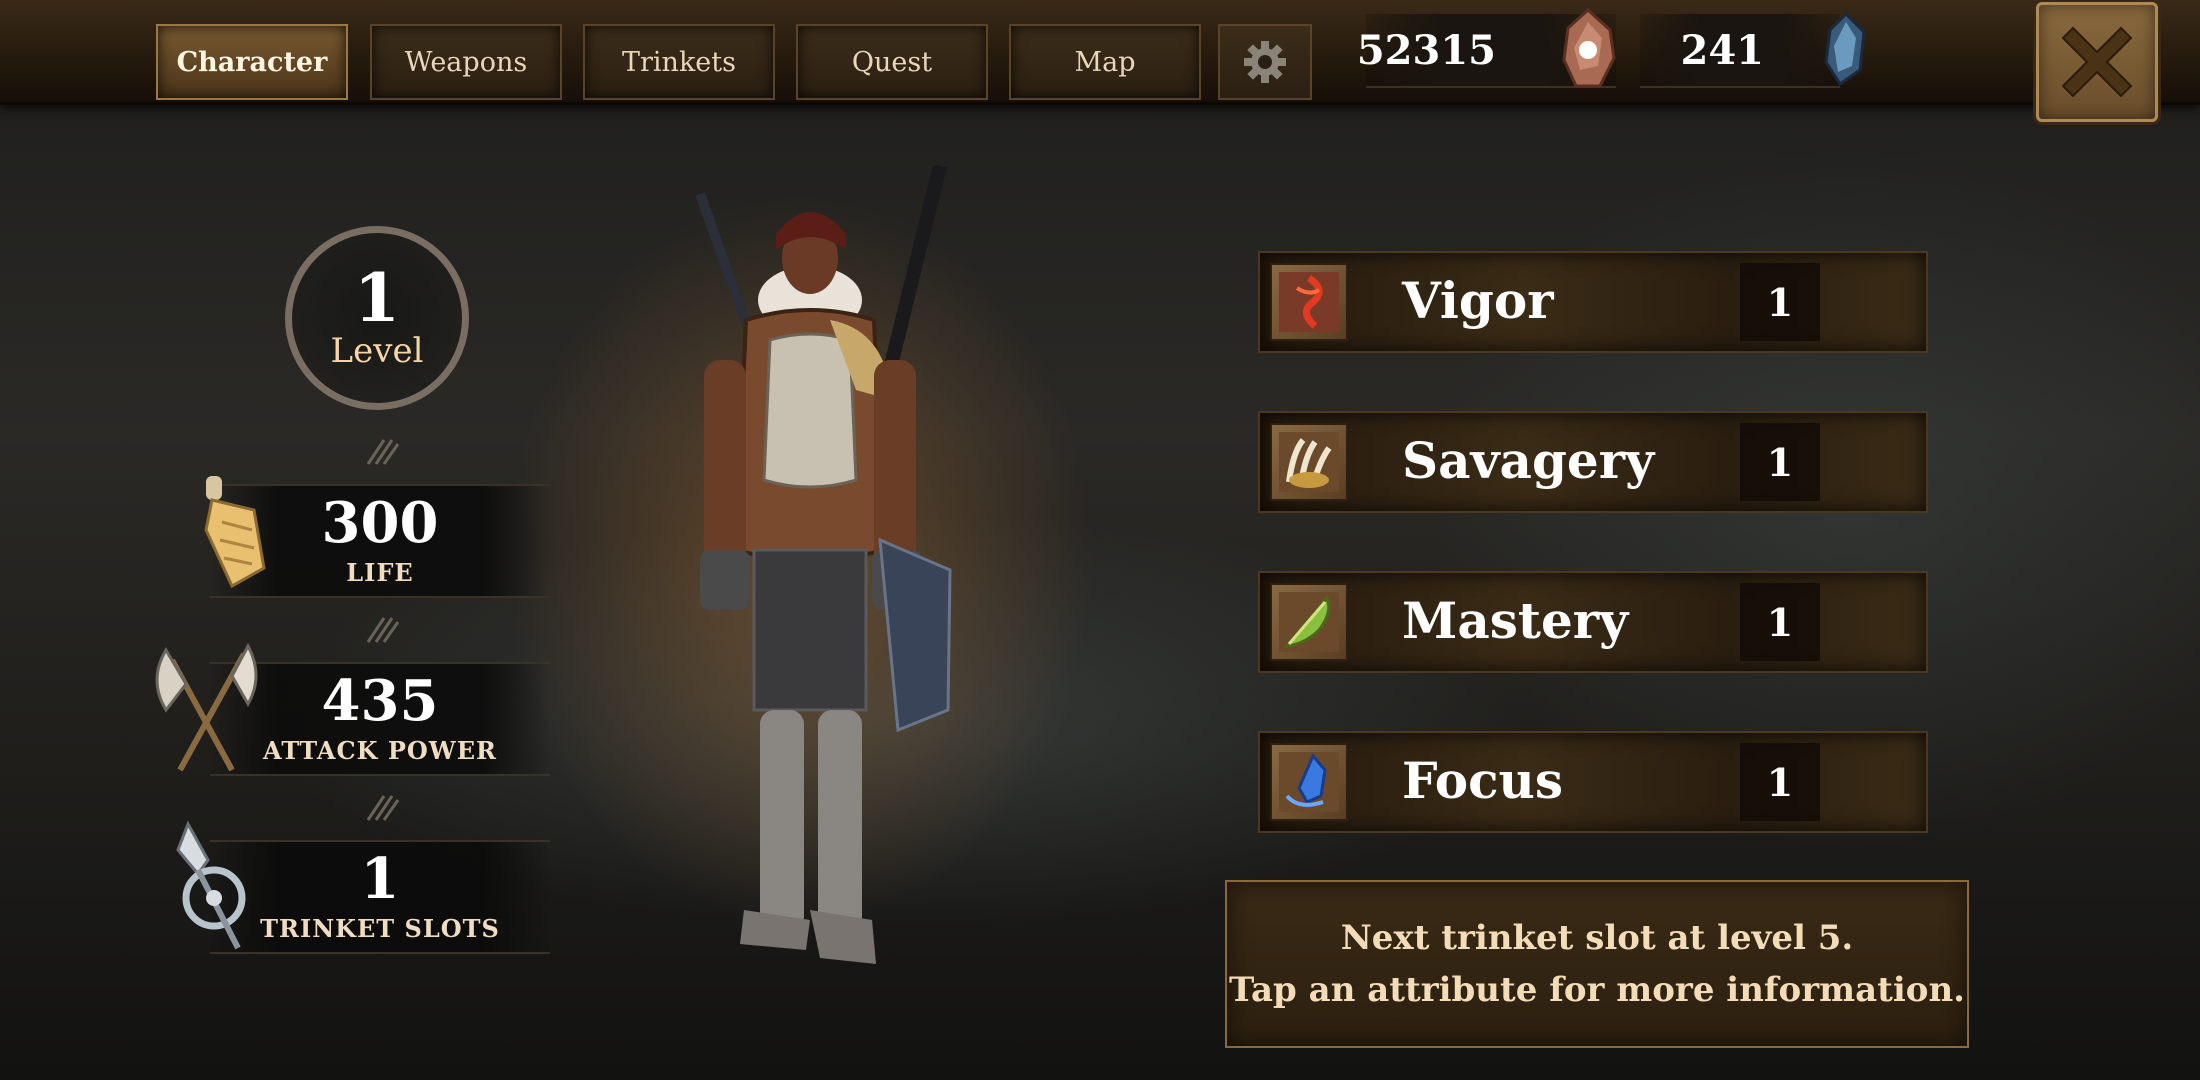 This screenshot has height=1080, width=2200. I want to click on tab-trinkets: Trinkets, so click(679, 62).